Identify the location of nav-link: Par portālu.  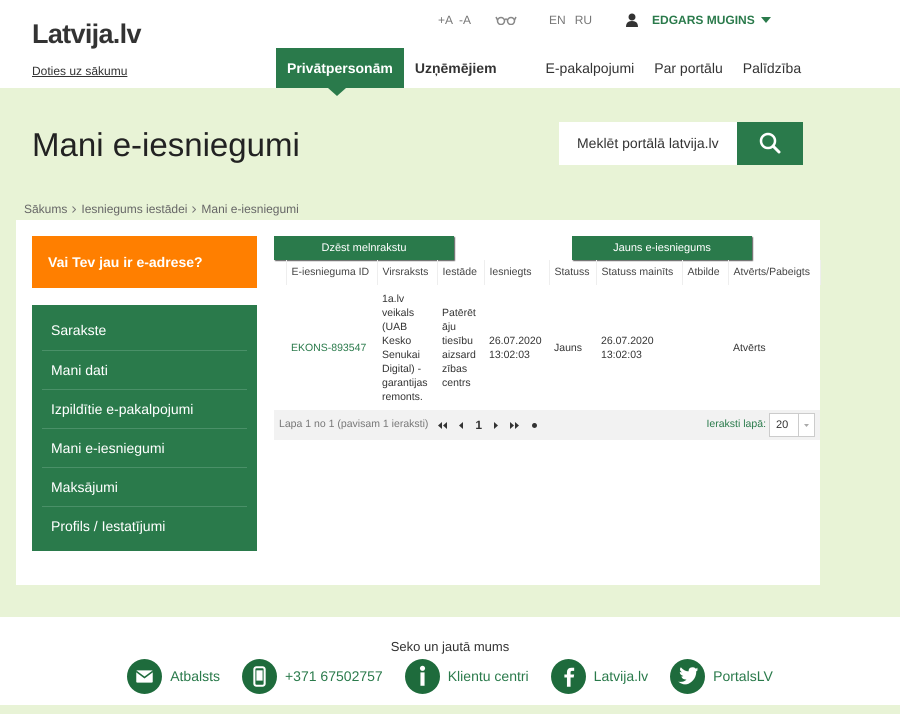
(688, 68).